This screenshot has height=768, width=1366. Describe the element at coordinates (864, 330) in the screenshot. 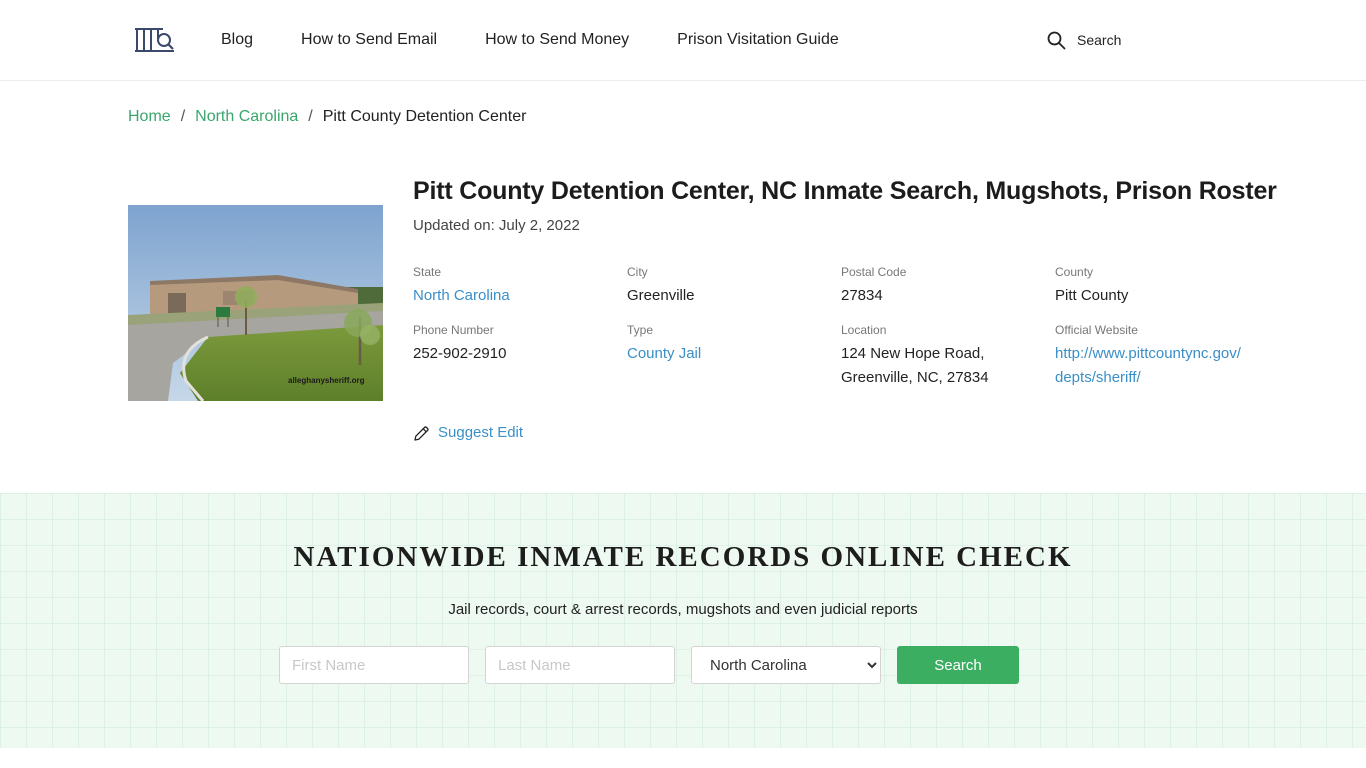

I see `info-location-label: Location` at that location.